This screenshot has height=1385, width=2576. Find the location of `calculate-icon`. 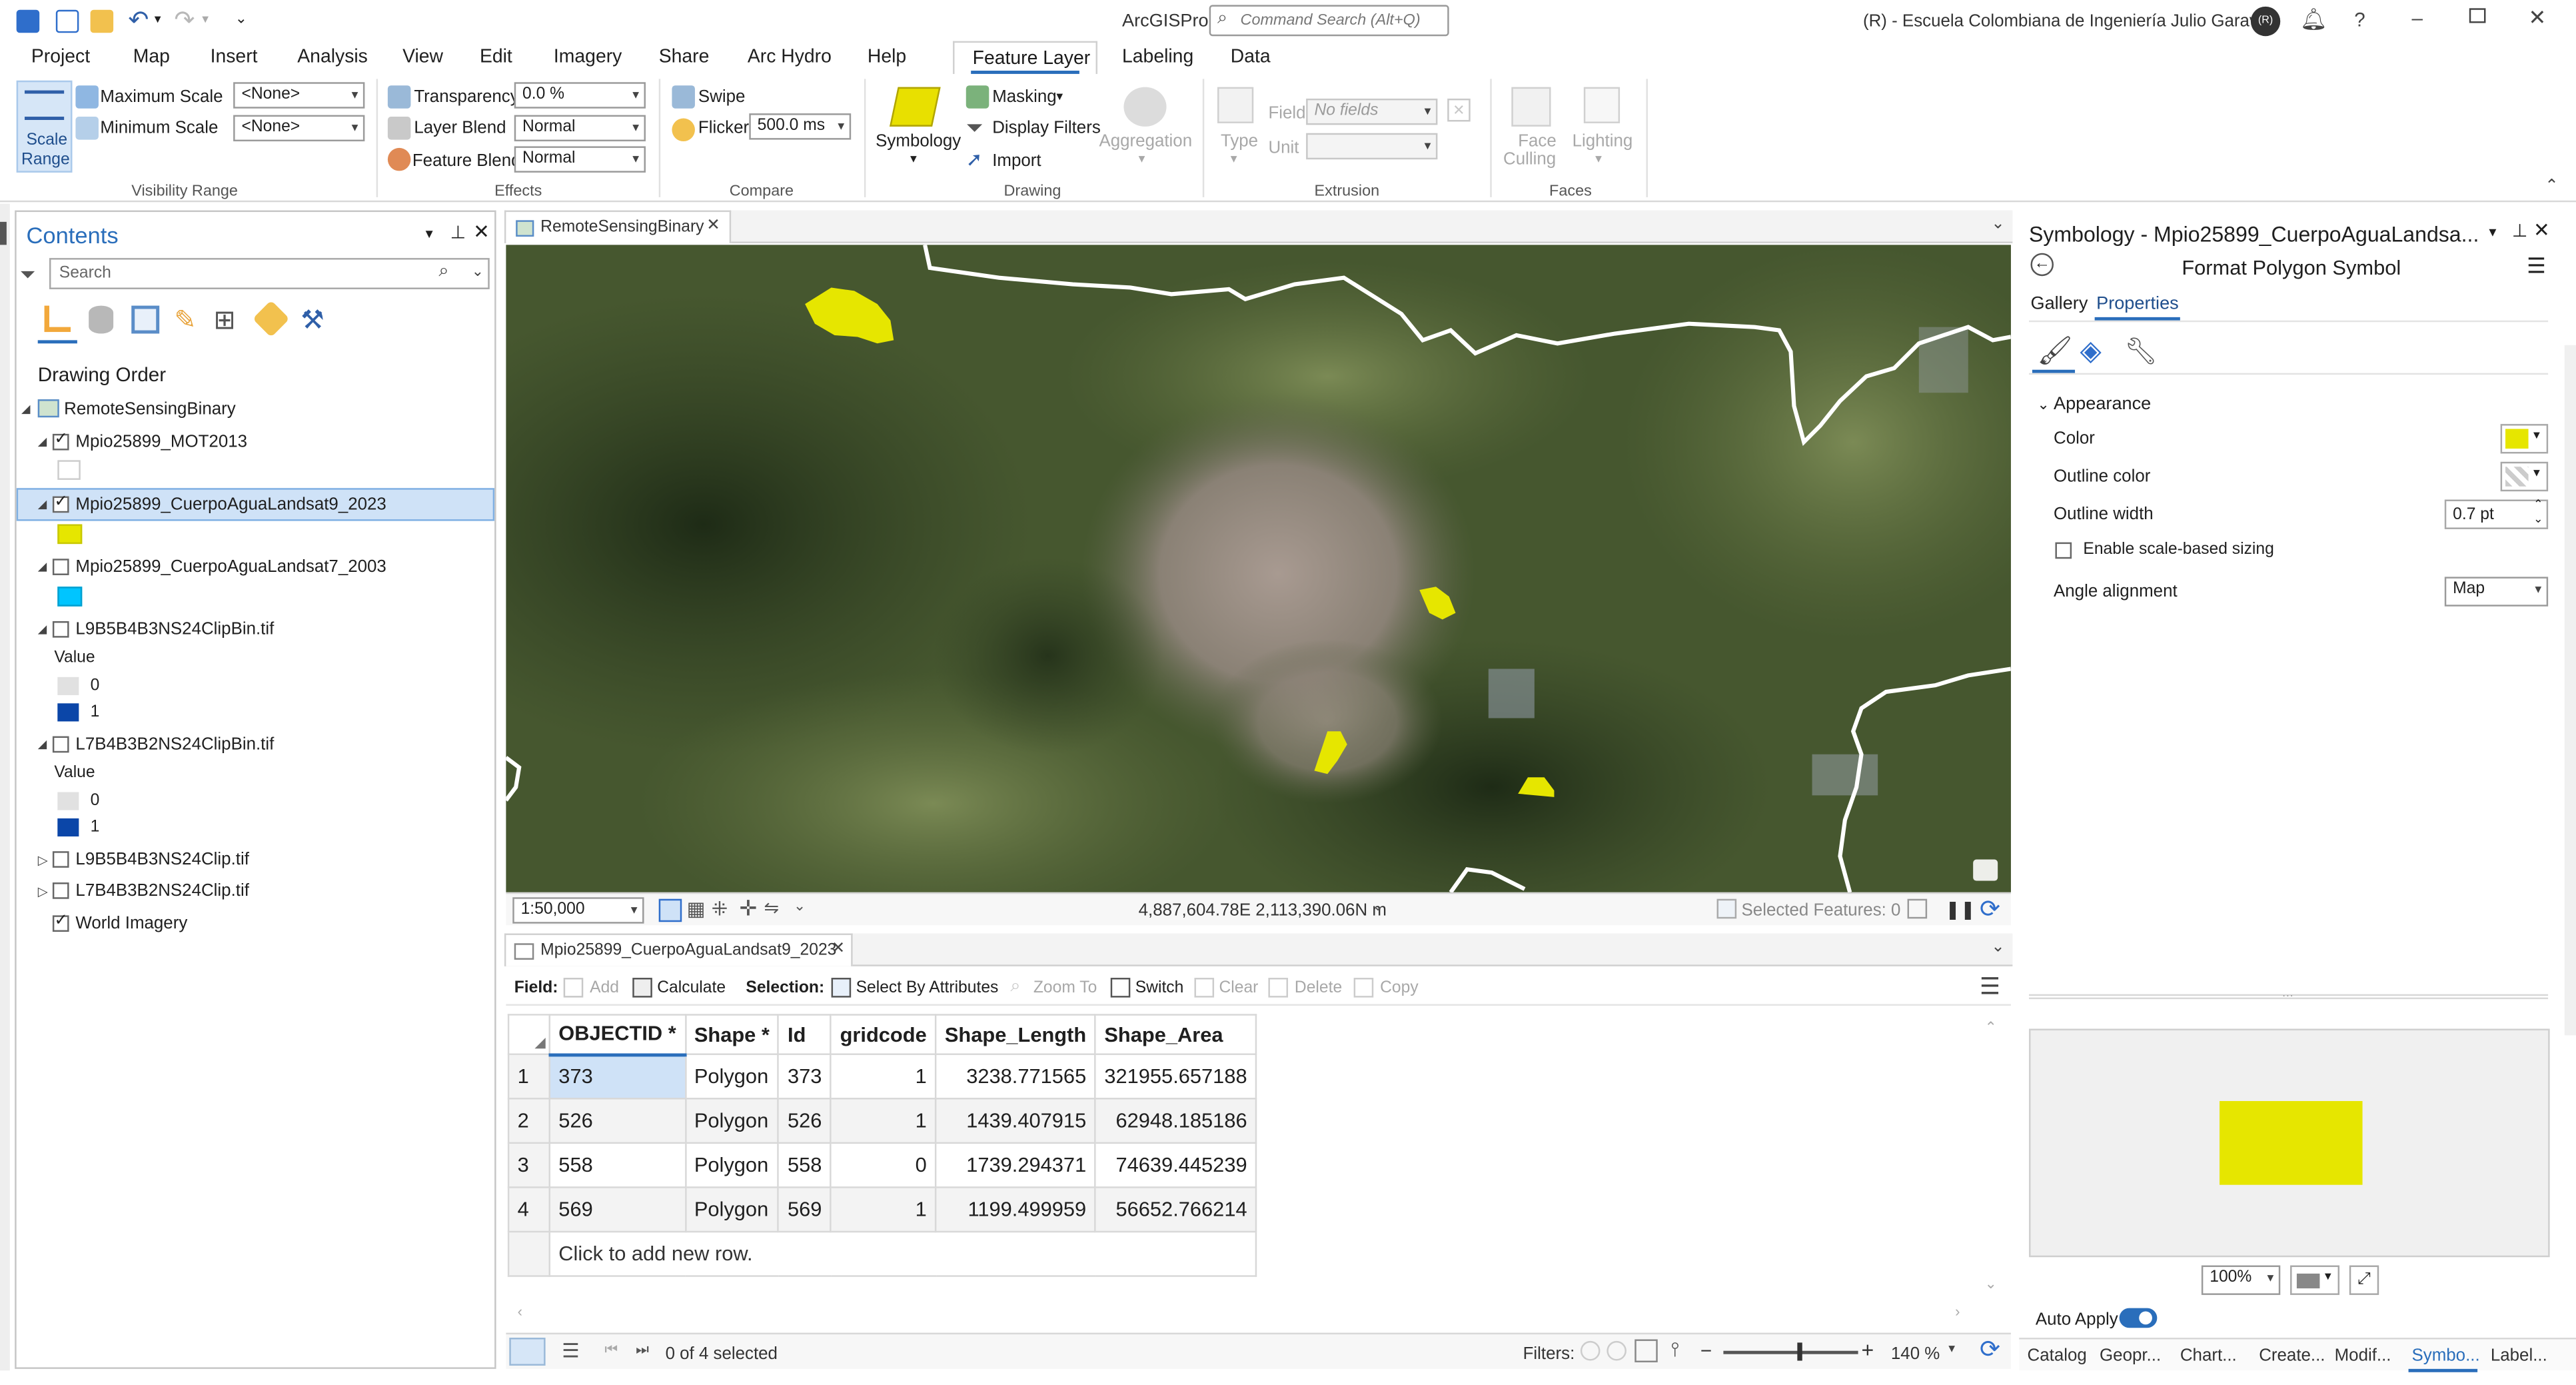

calculate-icon is located at coordinates (642, 988).